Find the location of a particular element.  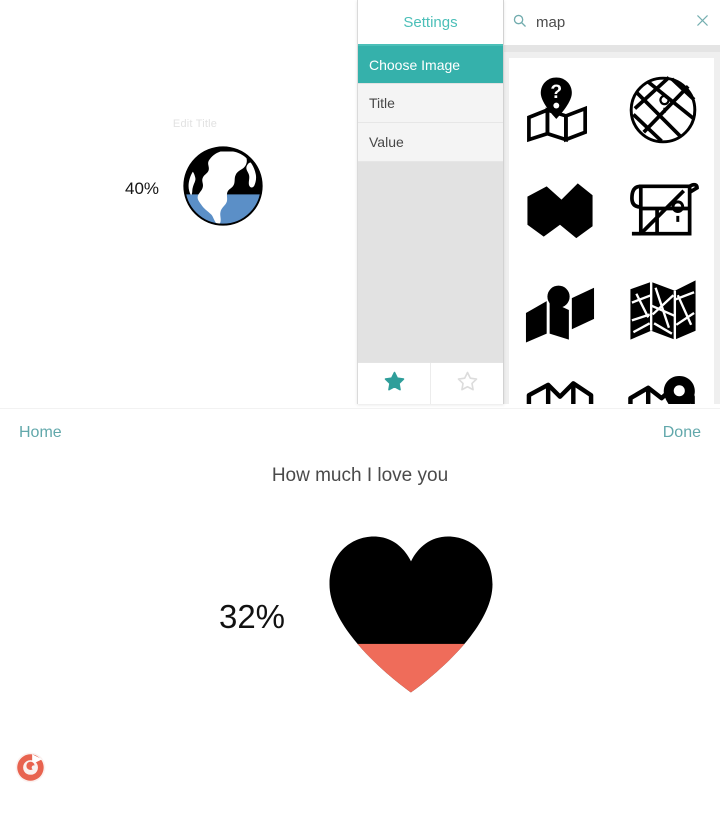

gauge-title-placeholder: Edit Title is located at coordinates (195, 126).